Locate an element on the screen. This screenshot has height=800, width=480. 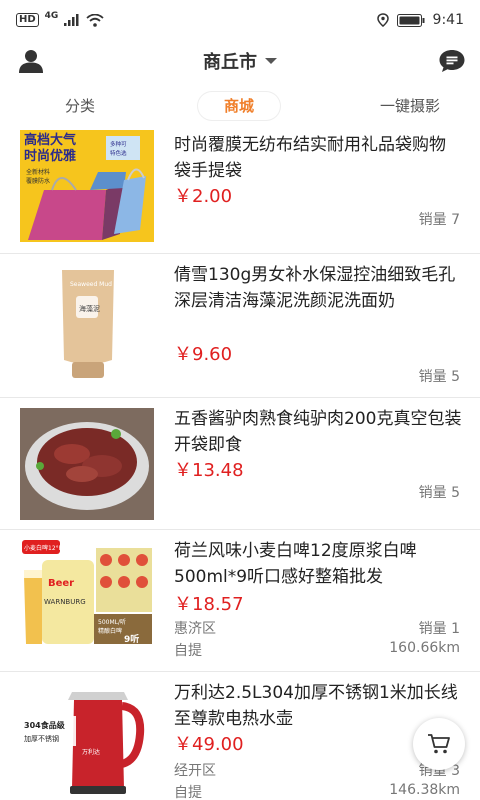
product-title: 五香酱驴肉熟食纯驴肉200克真空包装开袋即食 is located at coordinates (318, 432).